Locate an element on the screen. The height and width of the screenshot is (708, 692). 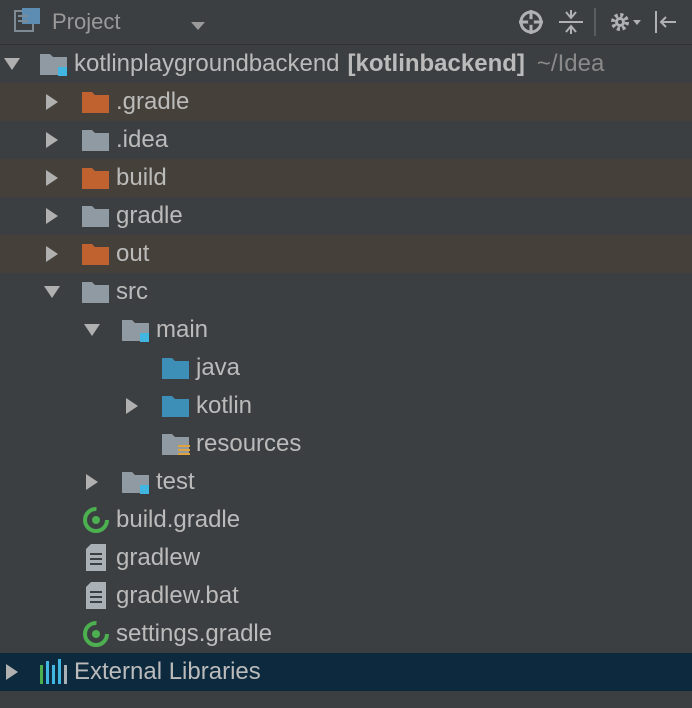
toolbar-separator is located at coordinates (595, 22).